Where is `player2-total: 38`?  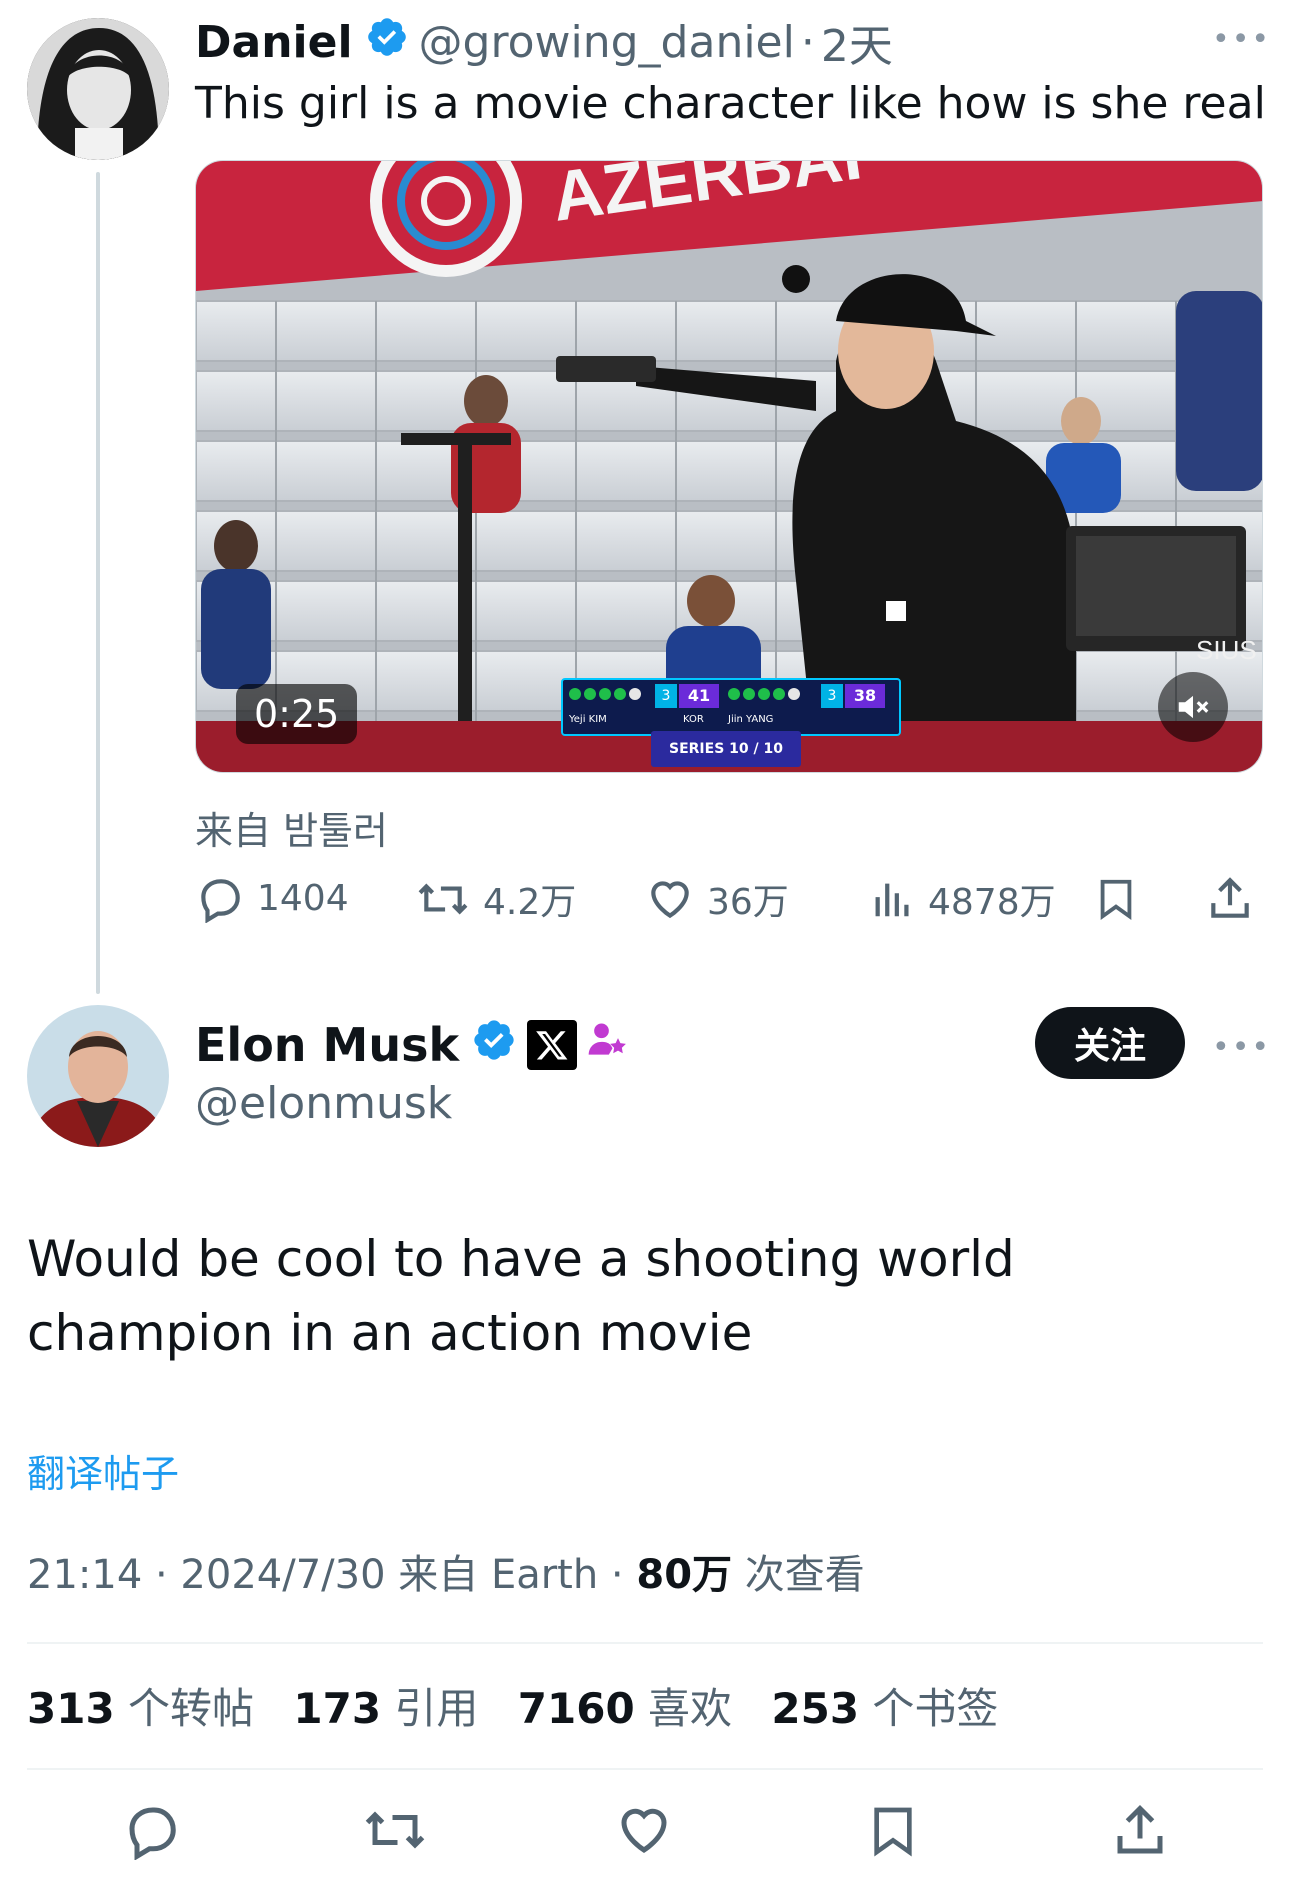 player2-total: 38 is located at coordinates (865, 696).